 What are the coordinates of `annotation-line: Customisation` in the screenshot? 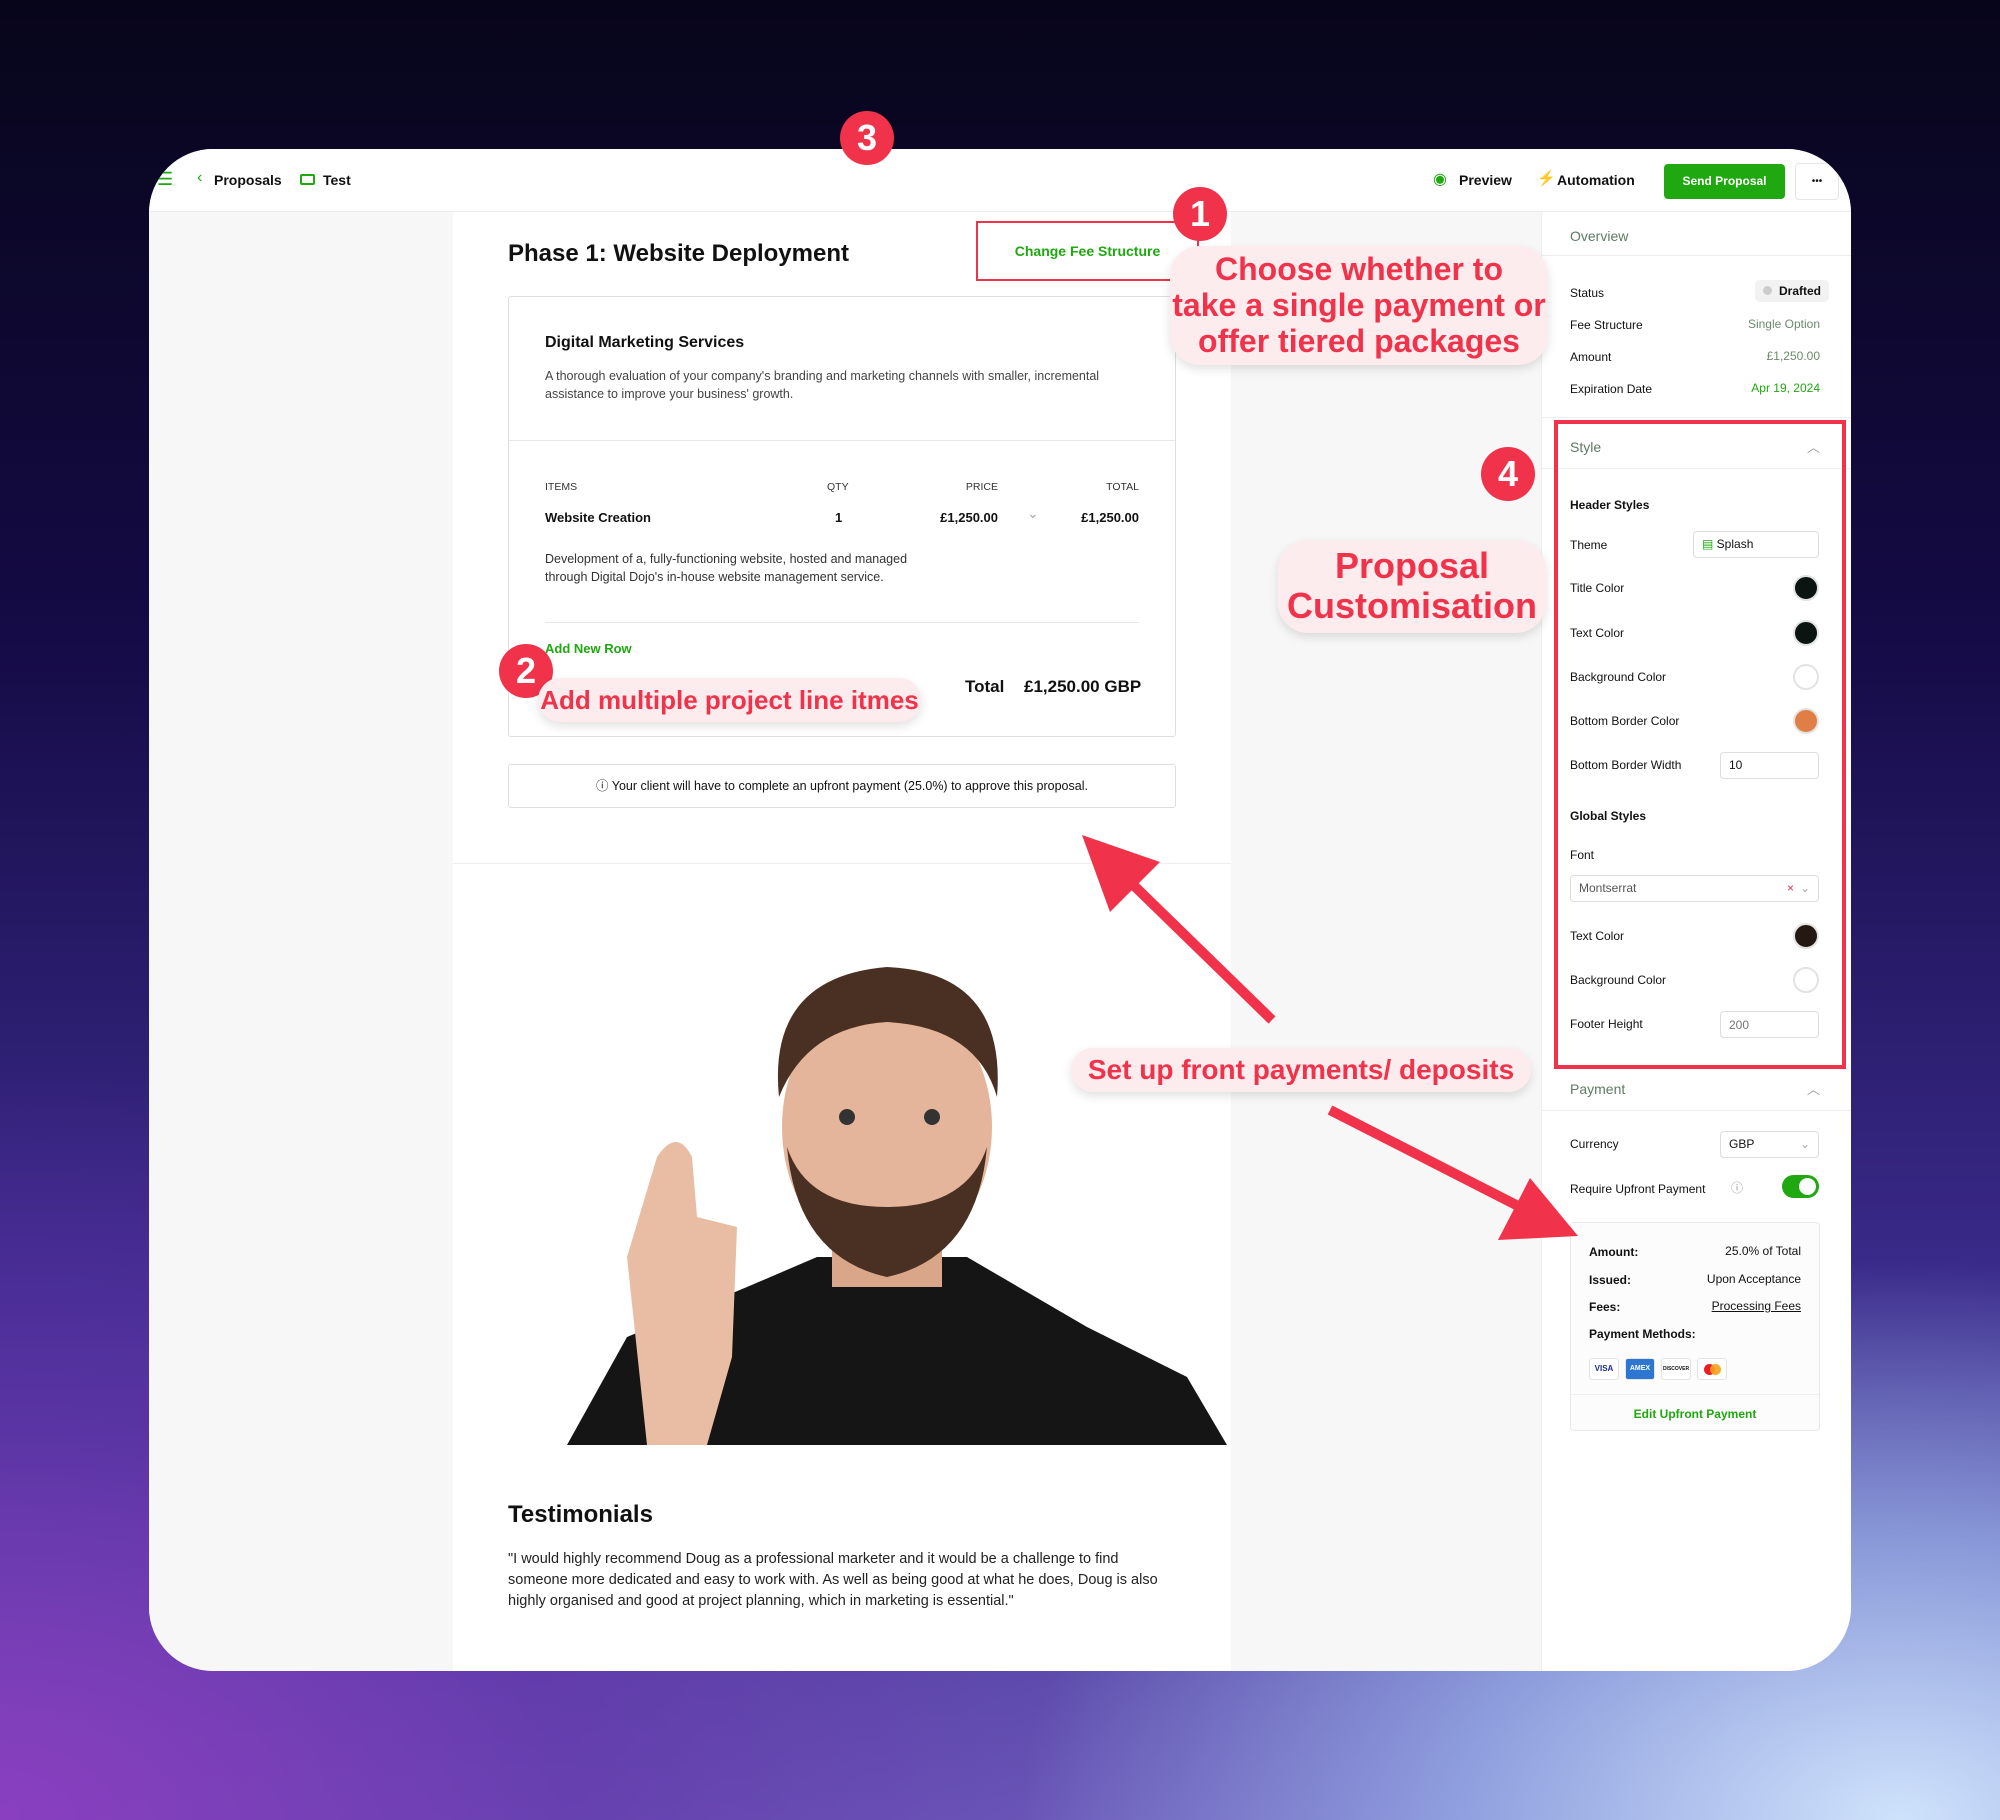 It's located at (1411, 606).